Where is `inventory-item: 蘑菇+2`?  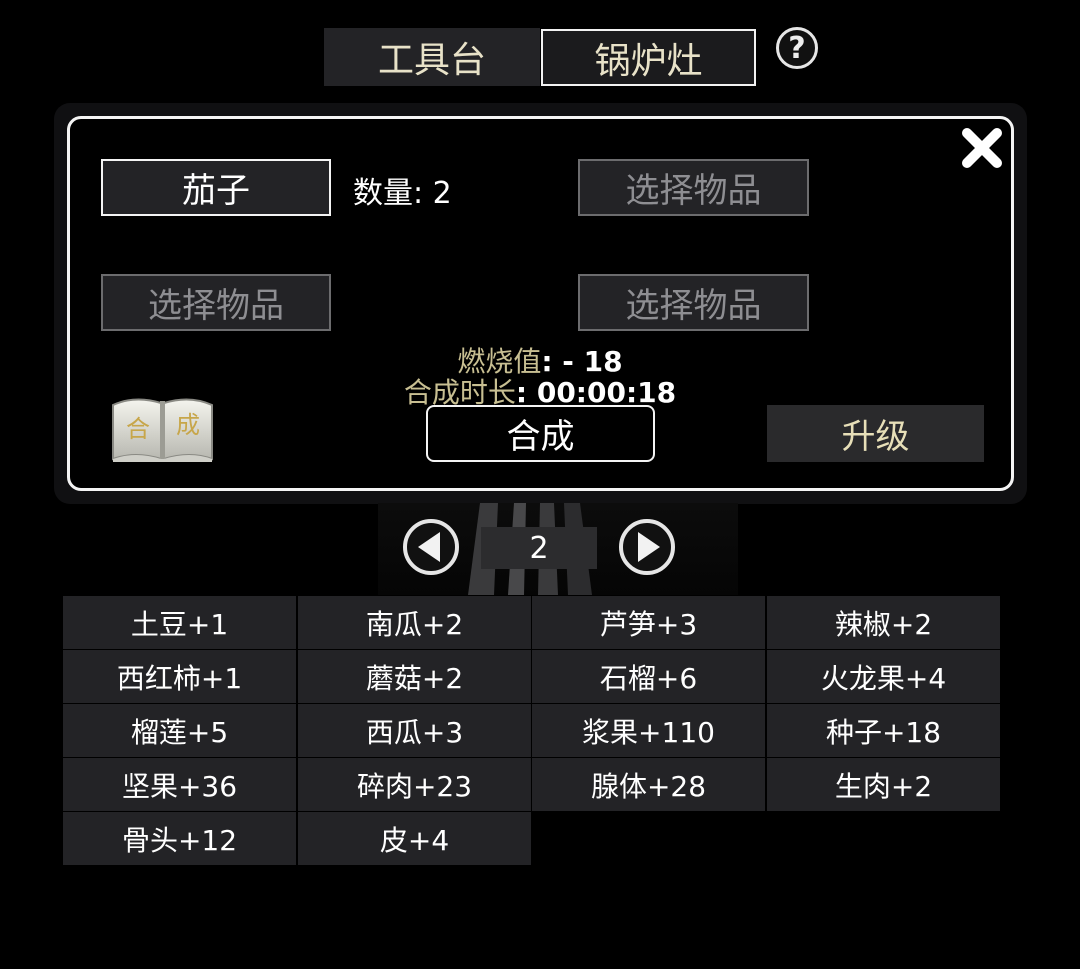
inventory-item: 蘑菇+2 is located at coordinates (414, 676).